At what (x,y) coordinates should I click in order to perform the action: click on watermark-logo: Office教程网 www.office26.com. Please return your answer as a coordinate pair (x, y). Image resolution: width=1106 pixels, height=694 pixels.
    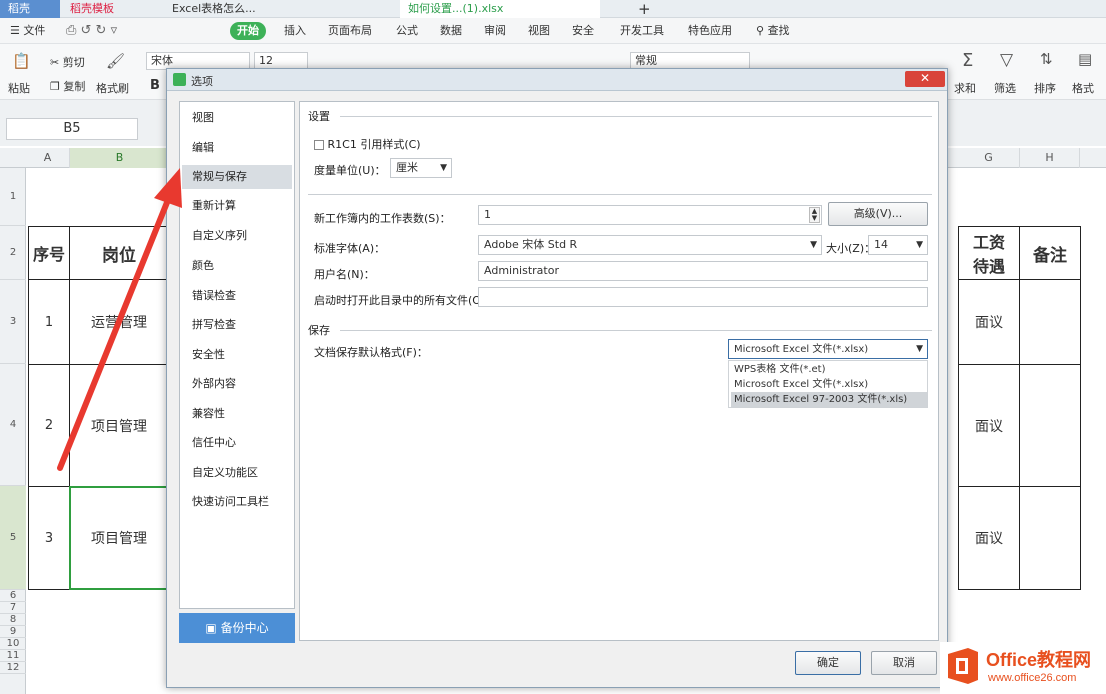
    Looking at the image, I should click on (1023, 668).